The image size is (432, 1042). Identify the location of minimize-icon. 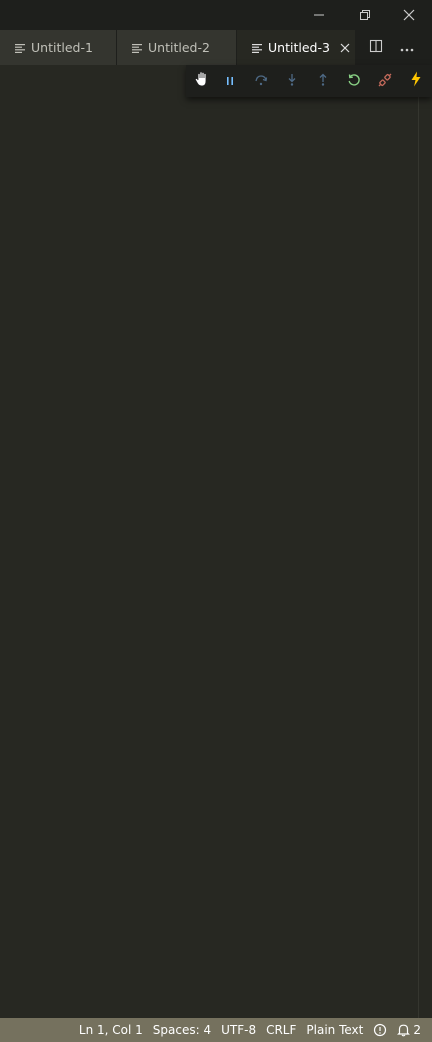
(319, 15).